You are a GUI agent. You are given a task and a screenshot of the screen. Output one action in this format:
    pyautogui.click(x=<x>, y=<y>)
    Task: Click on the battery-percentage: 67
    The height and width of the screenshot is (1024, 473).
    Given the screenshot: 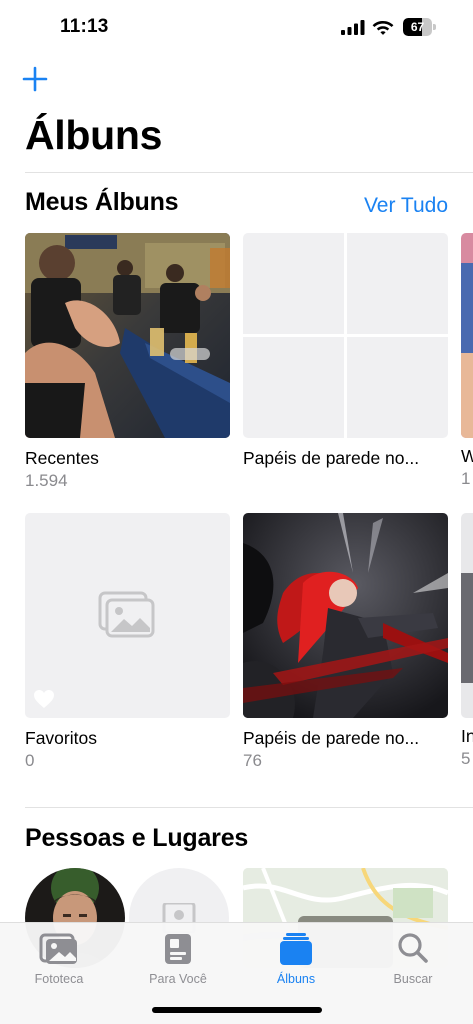 What is the action you would take?
    pyautogui.click(x=417, y=27)
    